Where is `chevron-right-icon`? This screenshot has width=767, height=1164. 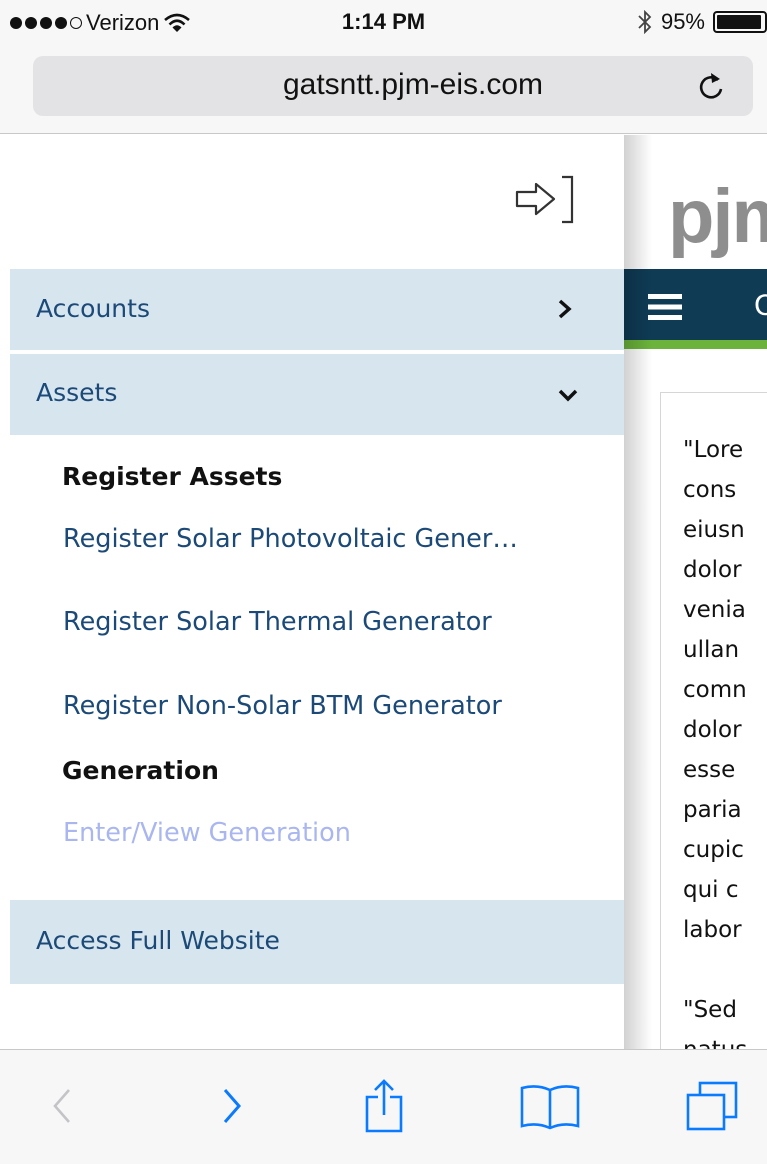
chevron-right-icon is located at coordinates (565, 309).